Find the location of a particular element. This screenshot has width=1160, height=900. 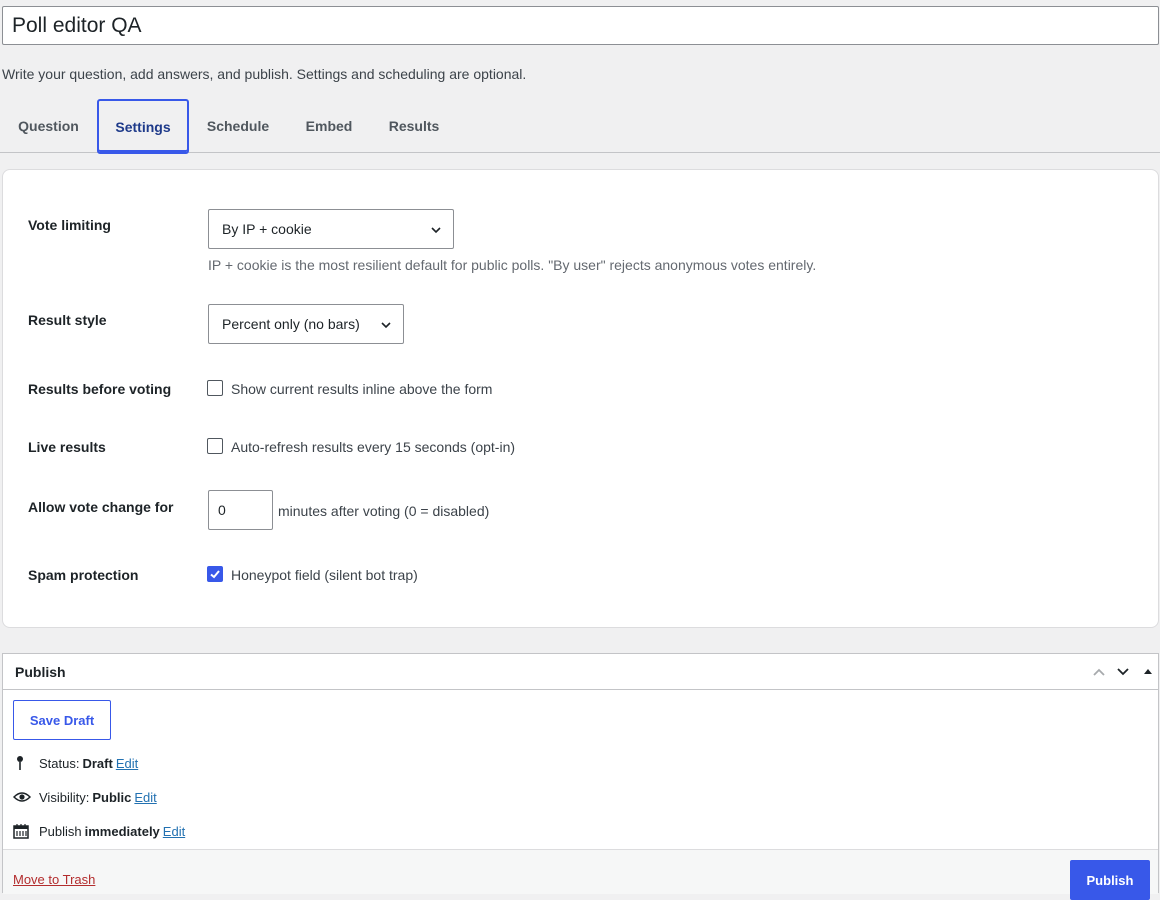

publish-button: Publish is located at coordinates (1110, 880).